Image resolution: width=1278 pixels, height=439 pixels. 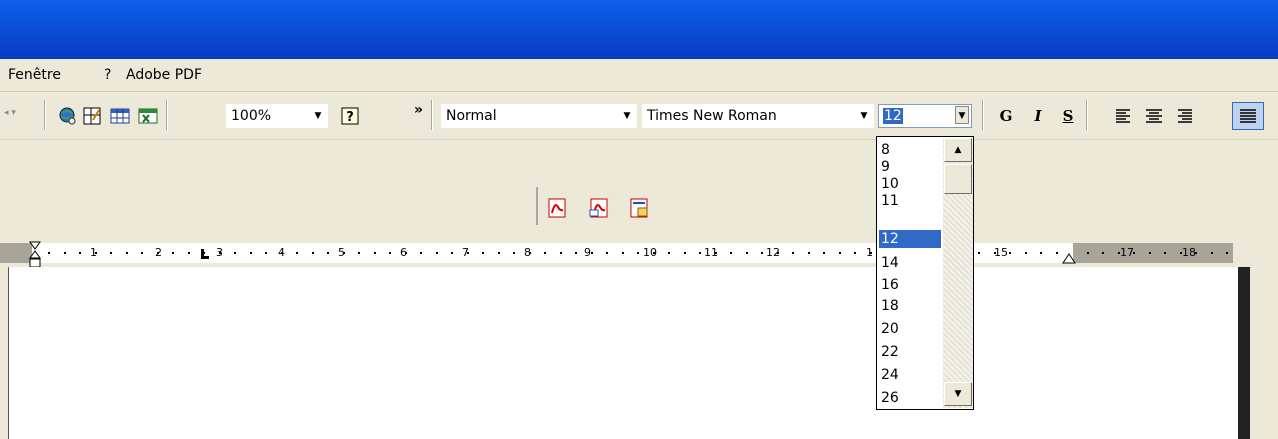 What do you see at coordinates (1006, 116) in the screenshot?
I see `bold-button: G` at bounding box center [1006, 116].